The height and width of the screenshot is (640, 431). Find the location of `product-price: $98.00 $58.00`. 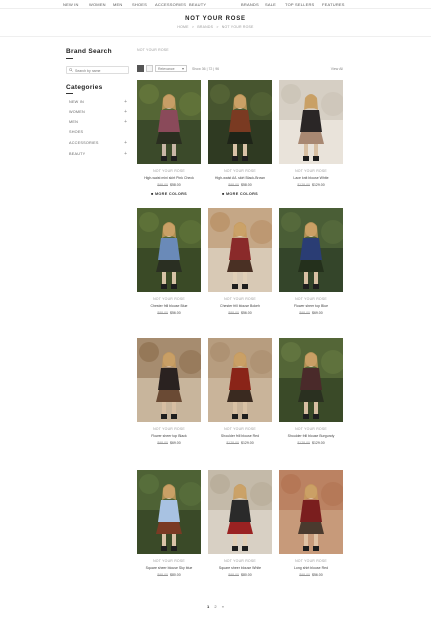

product-price: $98.00 $58.00 is located at coordinates (240, 185).